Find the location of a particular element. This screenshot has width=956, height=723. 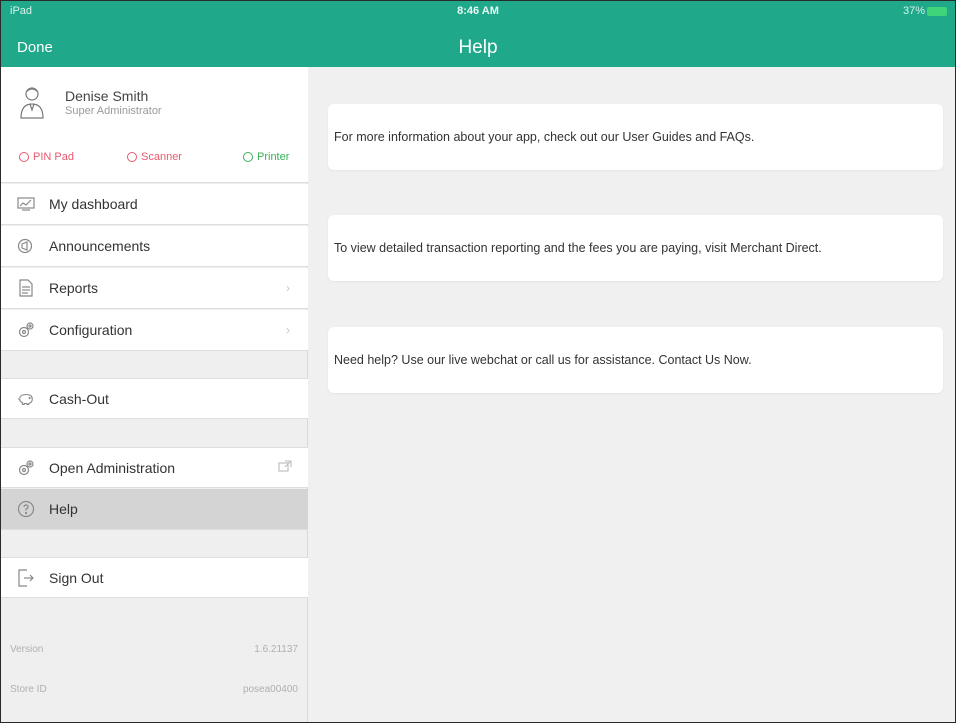

status-bar: iPad 8:46 AM 37% is located at coordinates (478, 11).